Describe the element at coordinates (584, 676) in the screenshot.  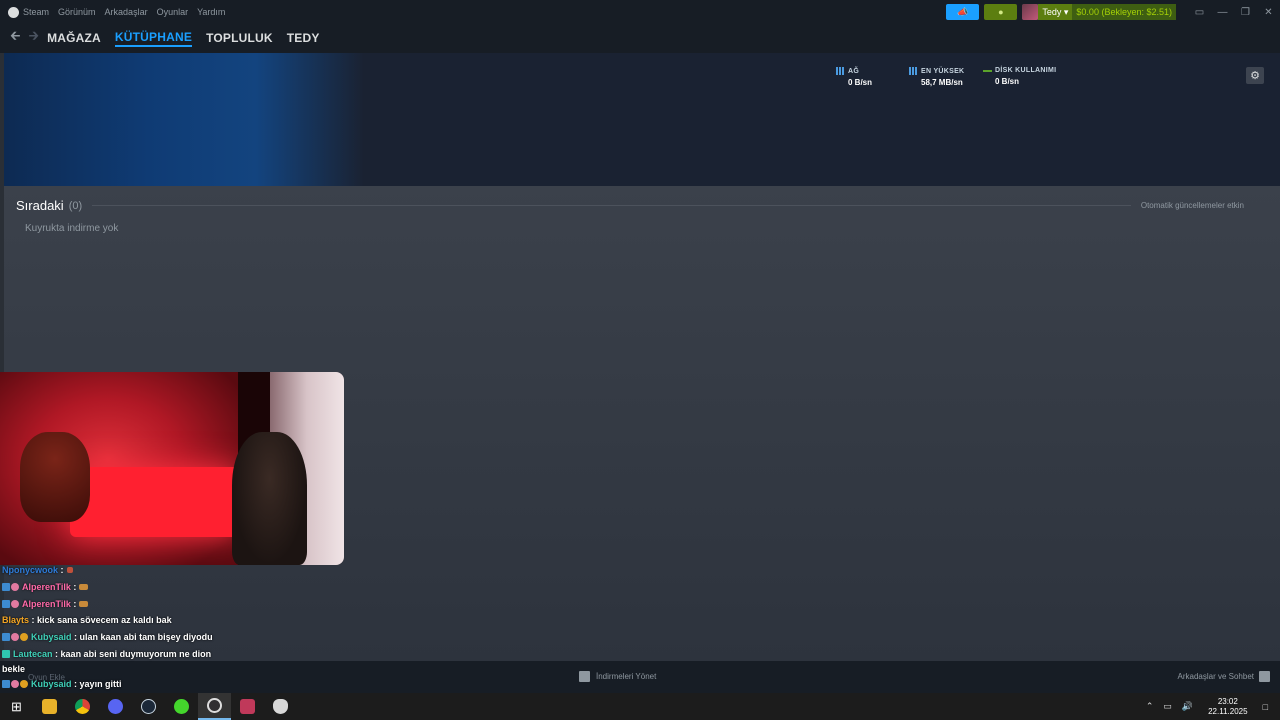
I see `download-icon` at that location.